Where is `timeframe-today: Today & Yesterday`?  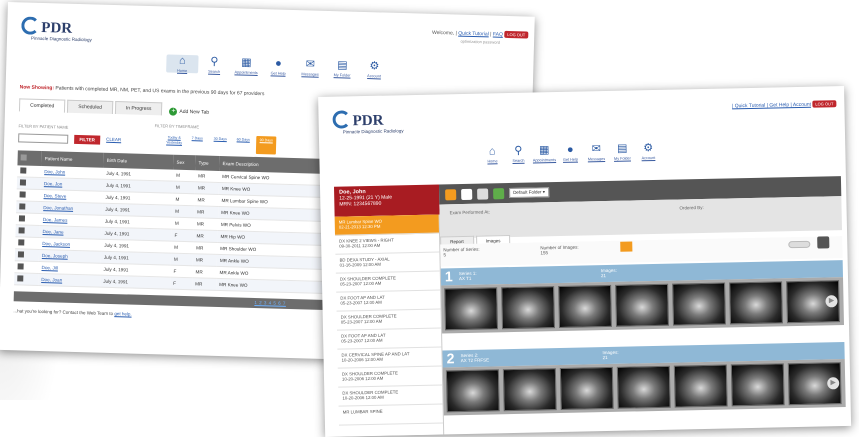
timeframe-today: Today & Yesterday is located at coordinates (174, 142).